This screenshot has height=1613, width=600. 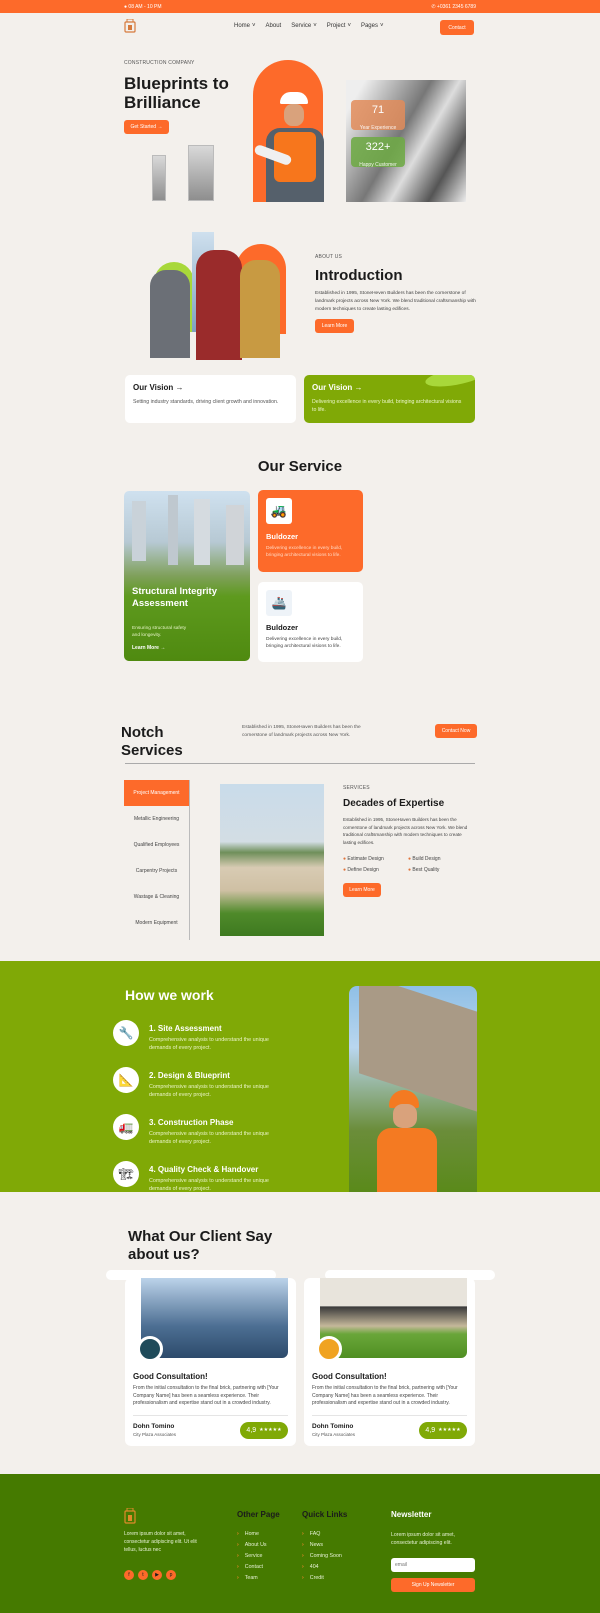 What do you see at coordinates (126, 1080) in the screenshot?
I see `blueprint-icon: 📐` at bounding box center [126, 1080].